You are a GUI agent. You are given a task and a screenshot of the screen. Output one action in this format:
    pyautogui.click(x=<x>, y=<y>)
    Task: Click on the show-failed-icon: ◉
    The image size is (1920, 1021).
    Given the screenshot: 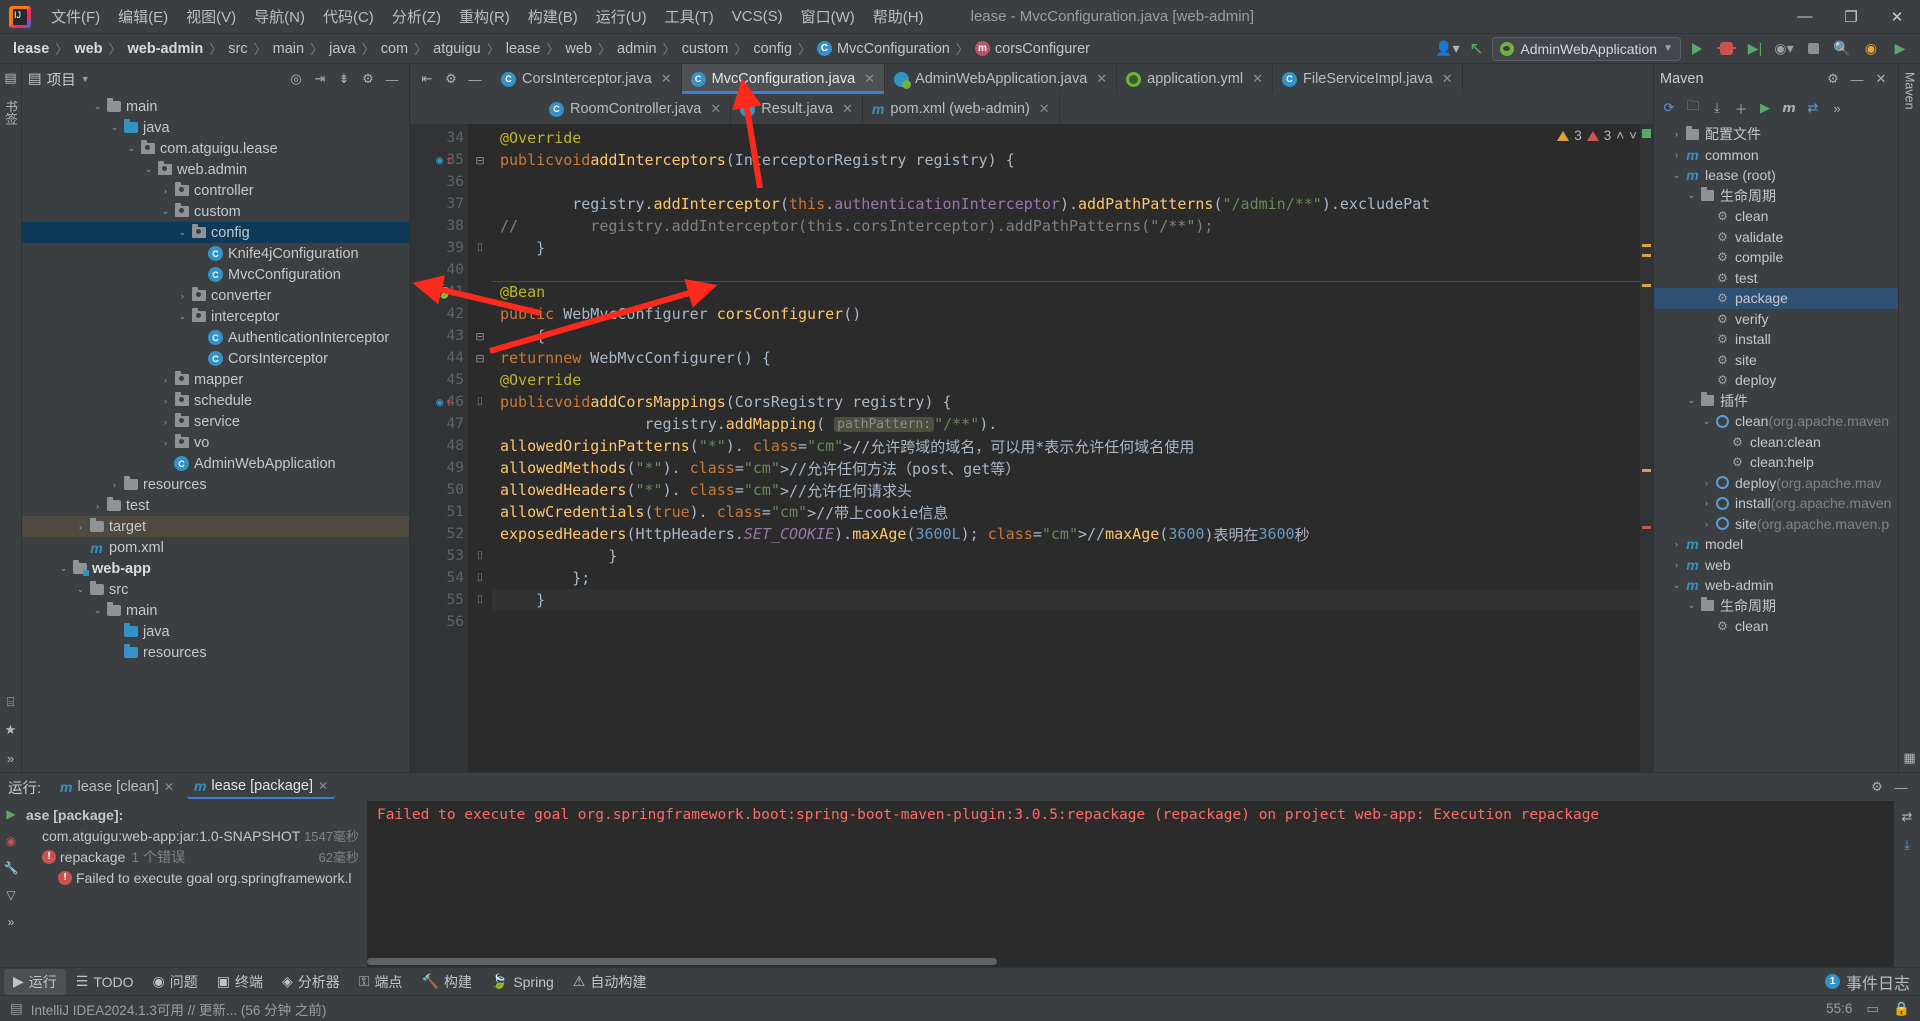 What is the action you would take?
    pyautogui.click(x=11, y=841)
    